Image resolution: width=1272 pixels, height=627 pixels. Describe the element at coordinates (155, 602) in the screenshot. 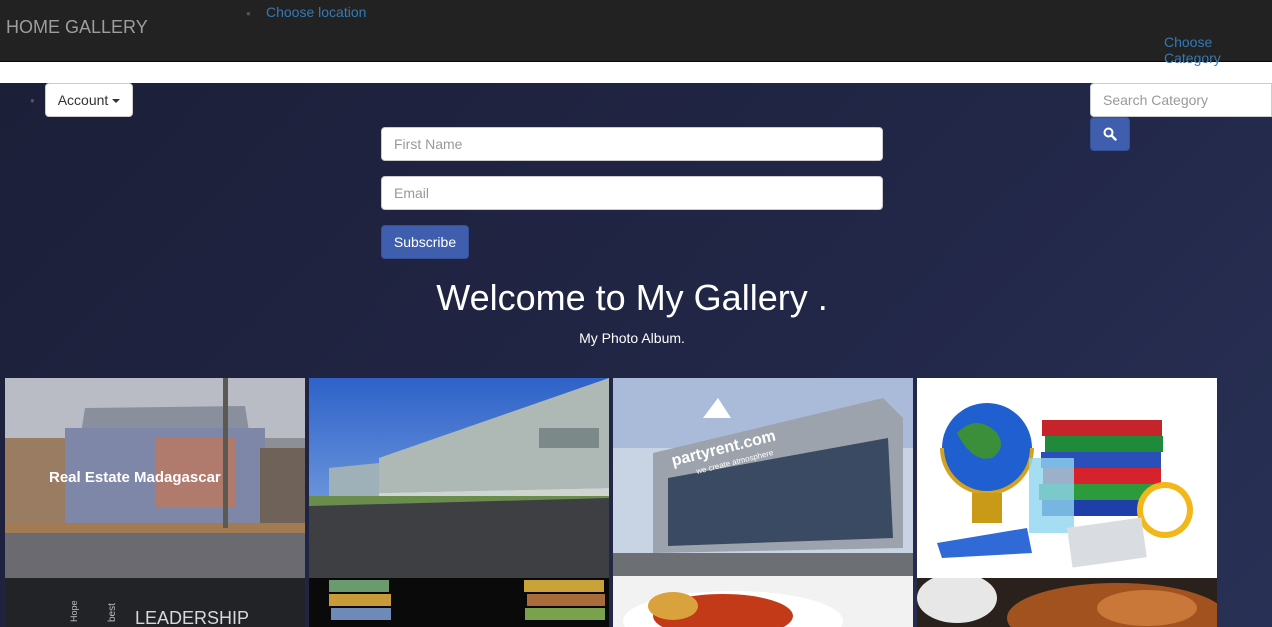

I see `gallery-image-leadership: LEADERSHIP Hope best` at that location.